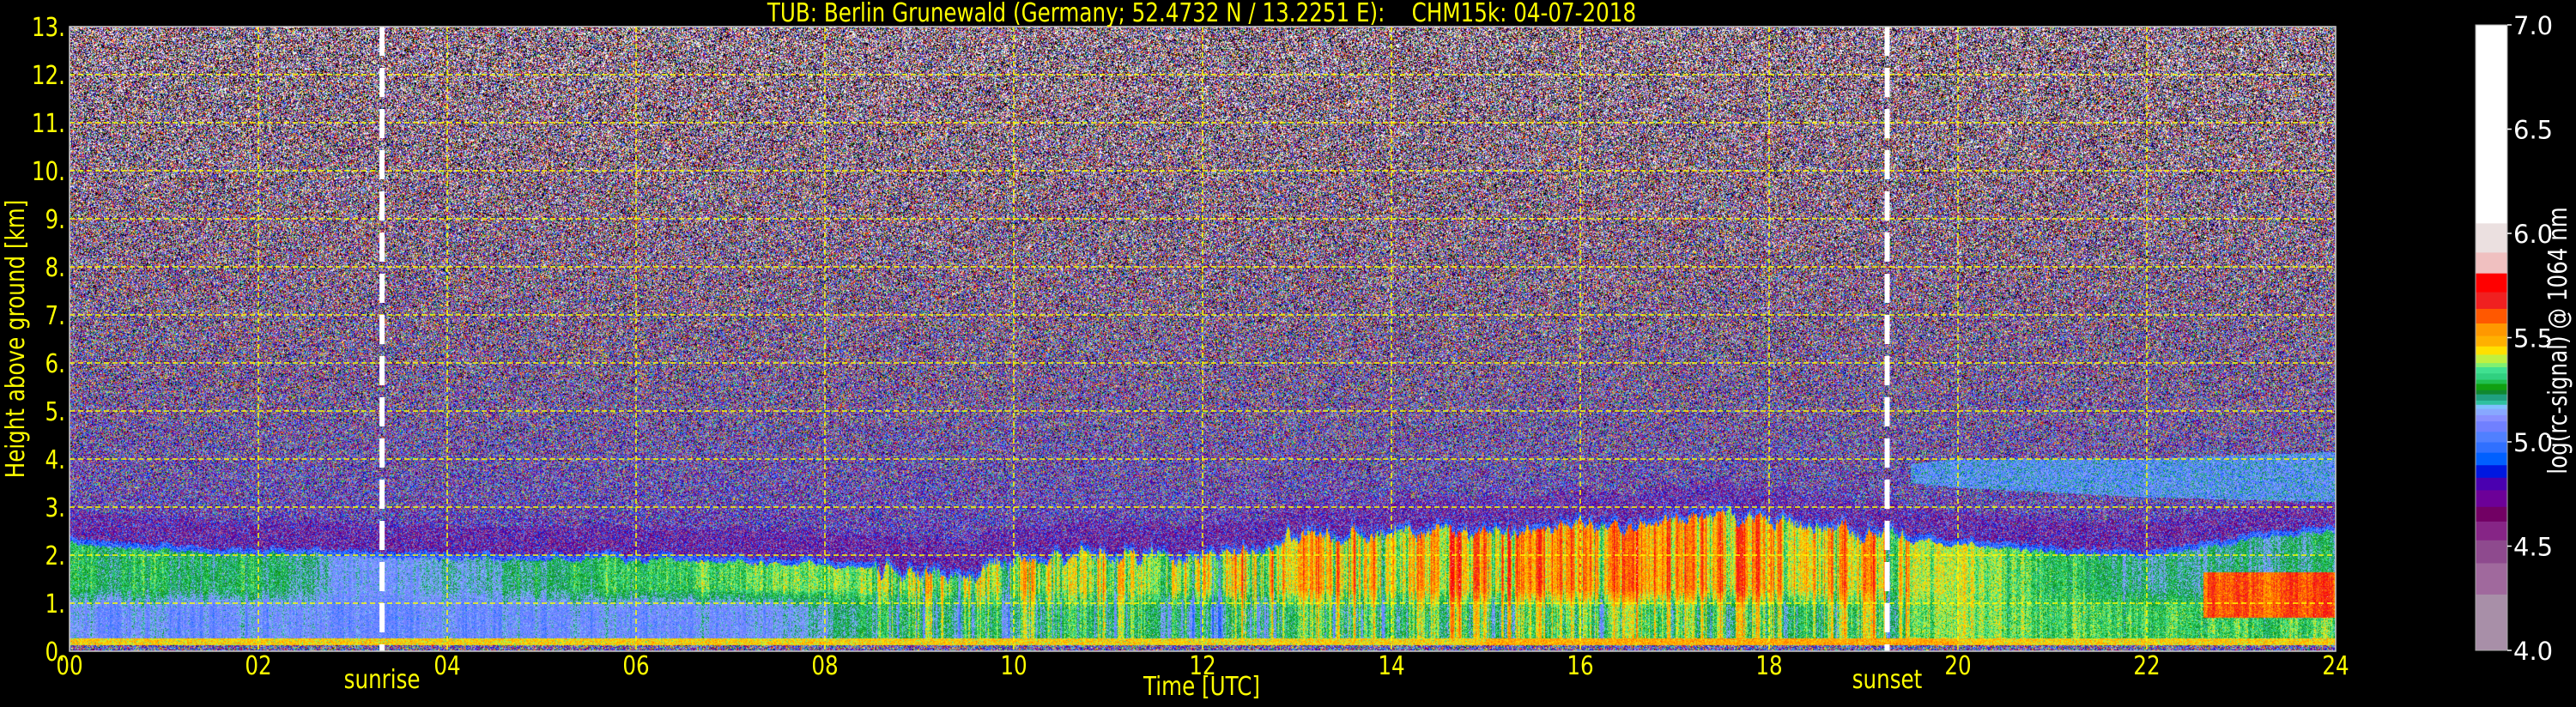 The width and height of the screenshot is (2576, 707). I want to click on colorbar-tick-label: 7.0, so click(2533, 26).